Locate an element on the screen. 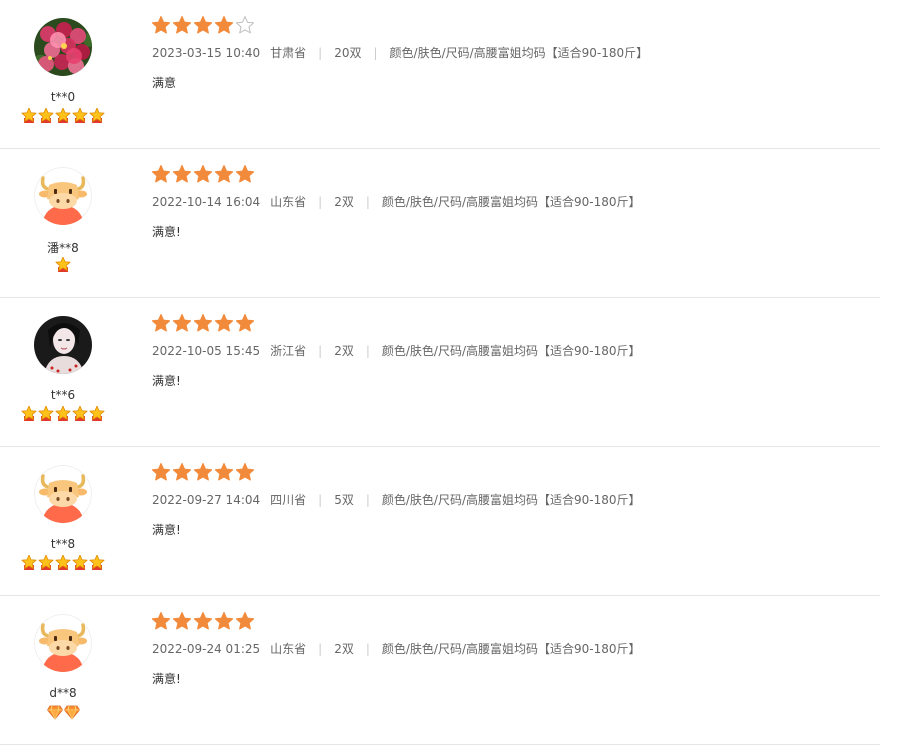 This screenshot has width=897, height=749. review-date: 2022-09-27 14:04 is located at coordinates (206, 499).